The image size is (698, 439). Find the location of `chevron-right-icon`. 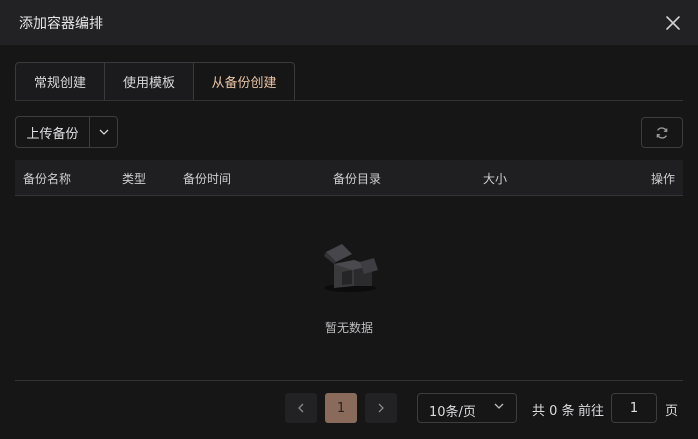

chevron-right-icon is located at coordinates (381, 408).